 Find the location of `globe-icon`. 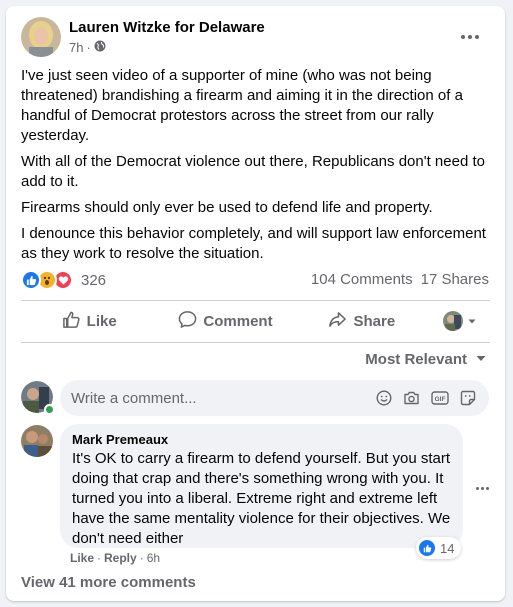

globe-icon is located at coordinates (100, 47).